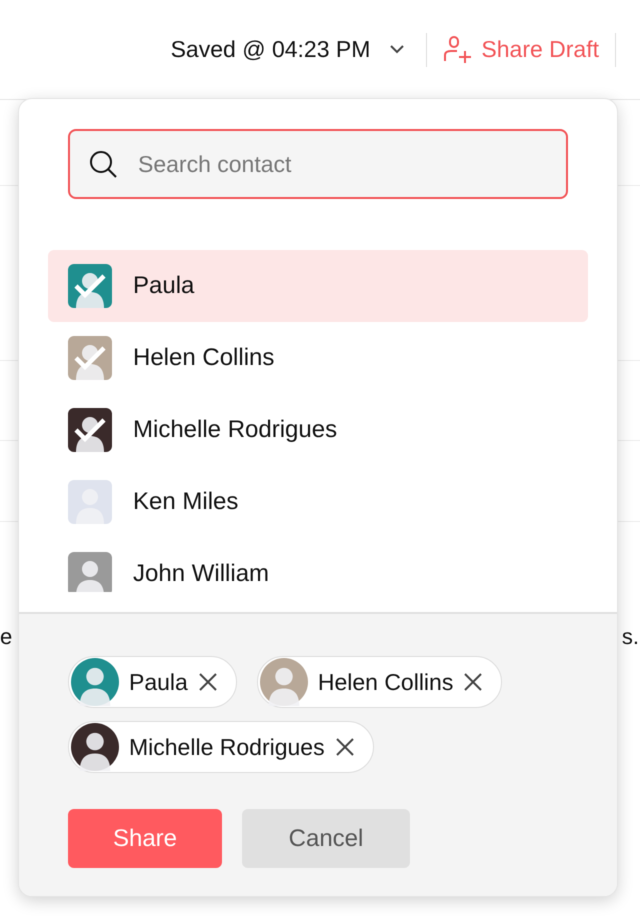 The height and width of the screenshot is (924, 640). I want to click on contact-item: Paula, so click(318, 286).